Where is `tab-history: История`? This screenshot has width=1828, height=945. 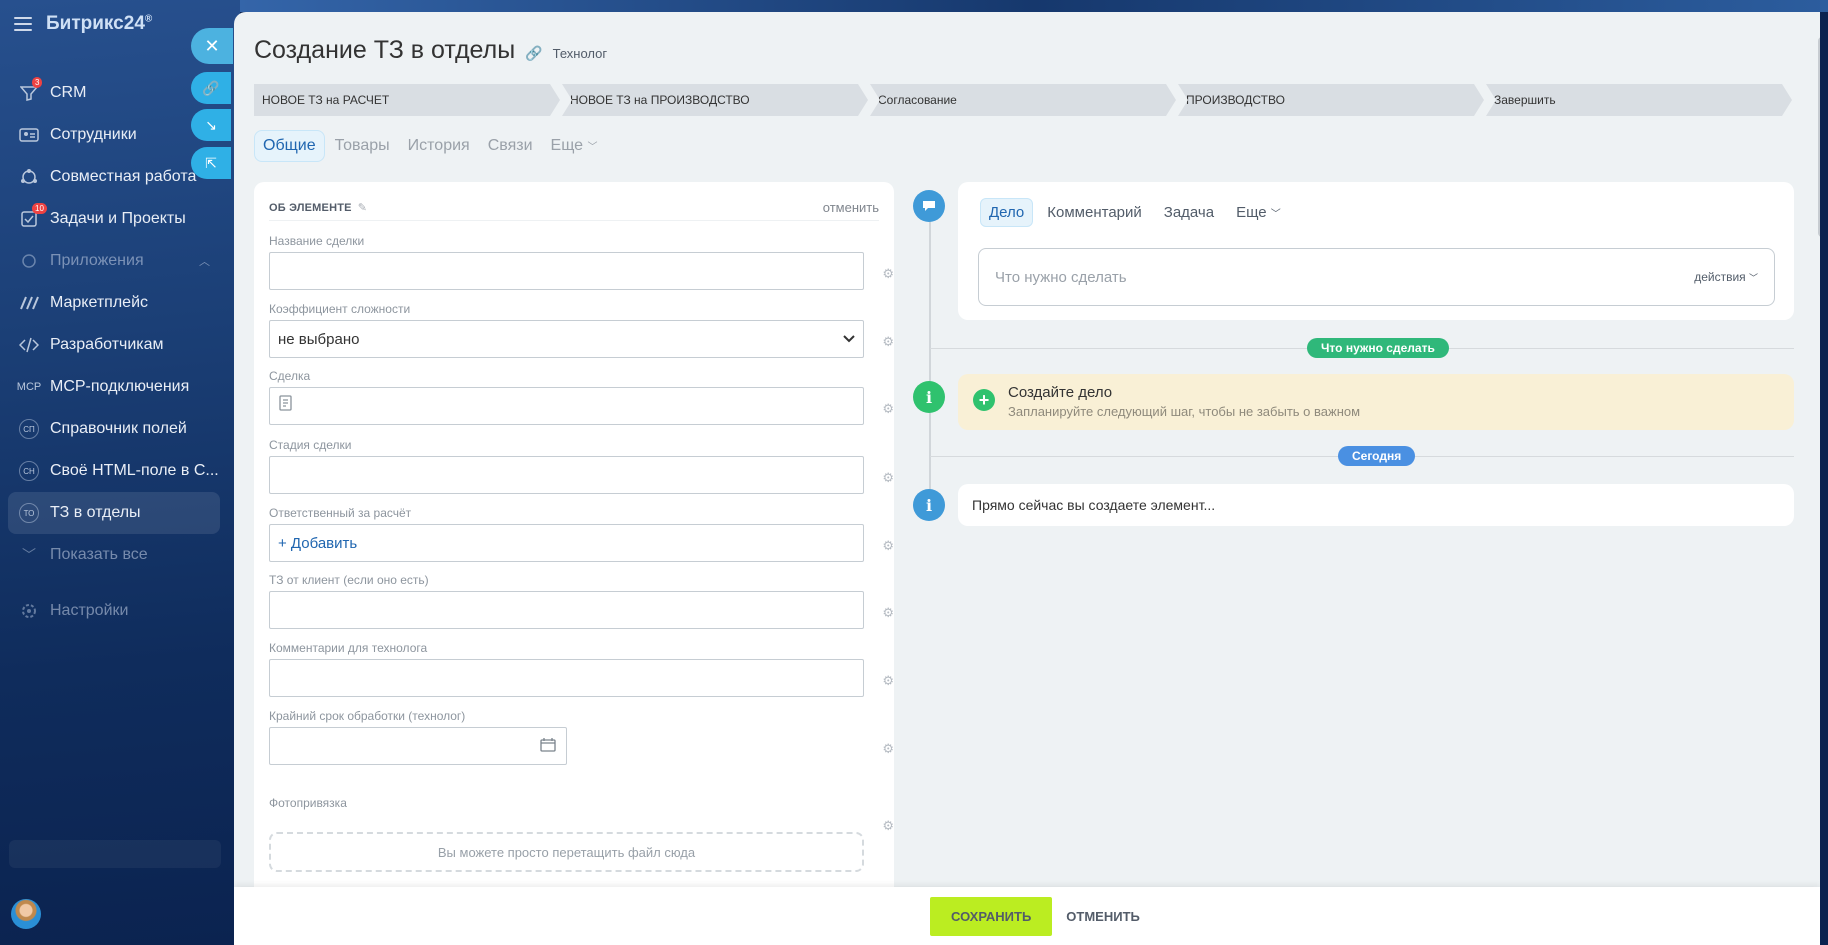 tab-history: История is located at coordinates (439, 146).